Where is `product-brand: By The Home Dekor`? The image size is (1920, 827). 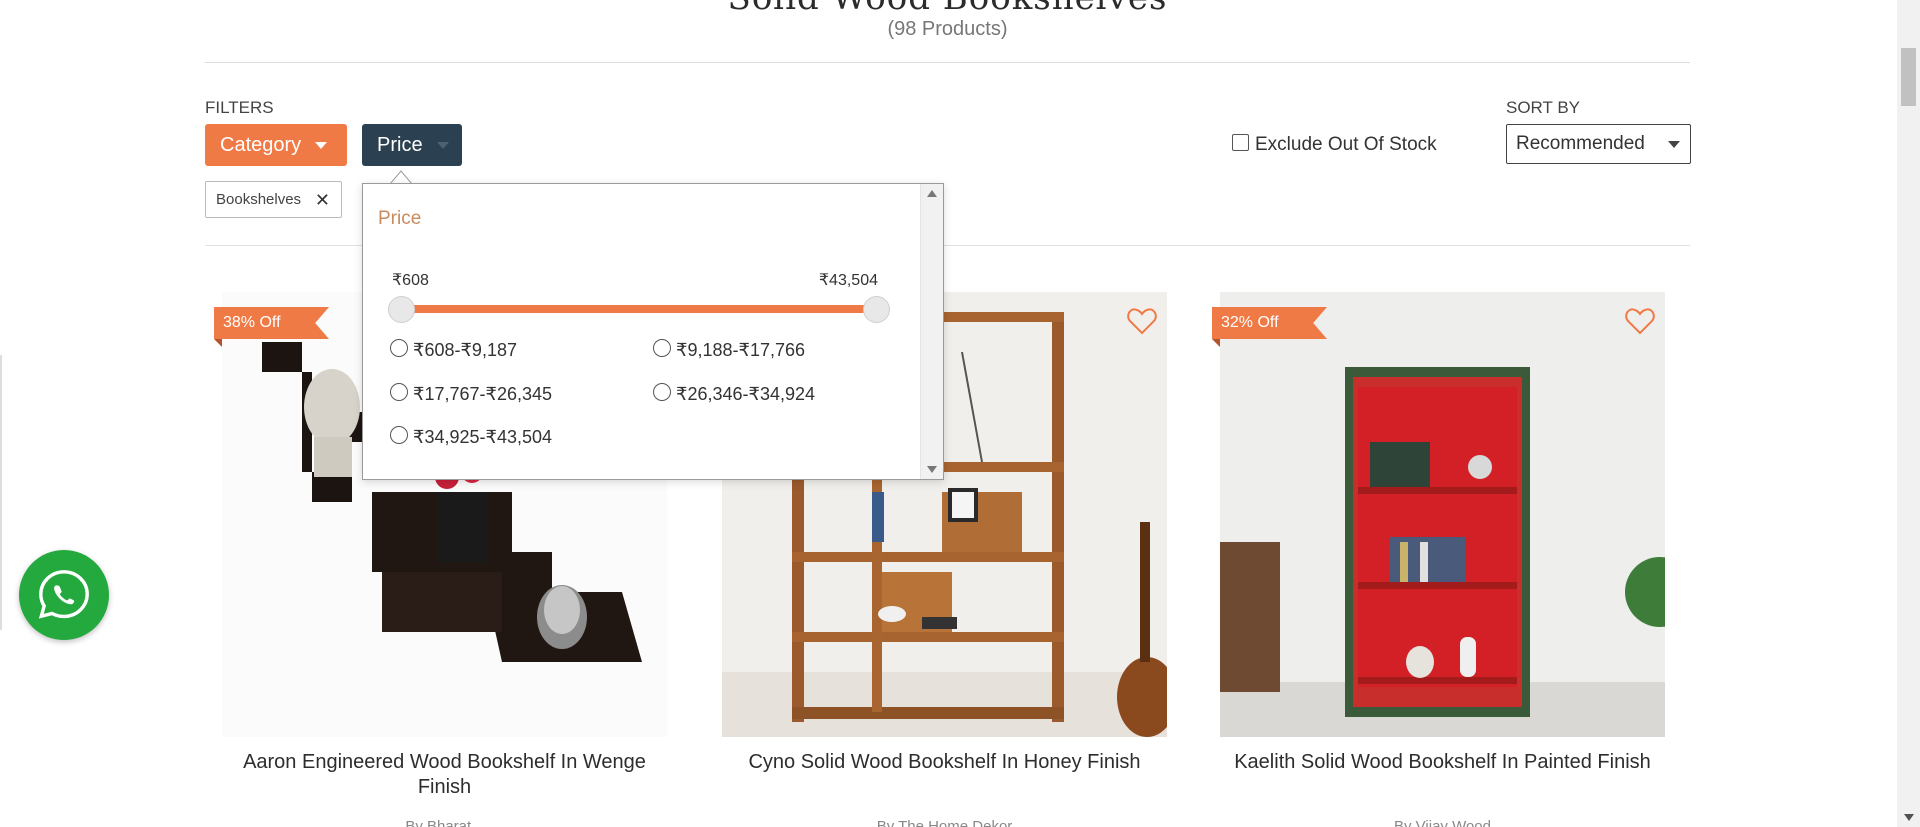 product-brand: By The Home Dekor is located at coordinates (944, 822).